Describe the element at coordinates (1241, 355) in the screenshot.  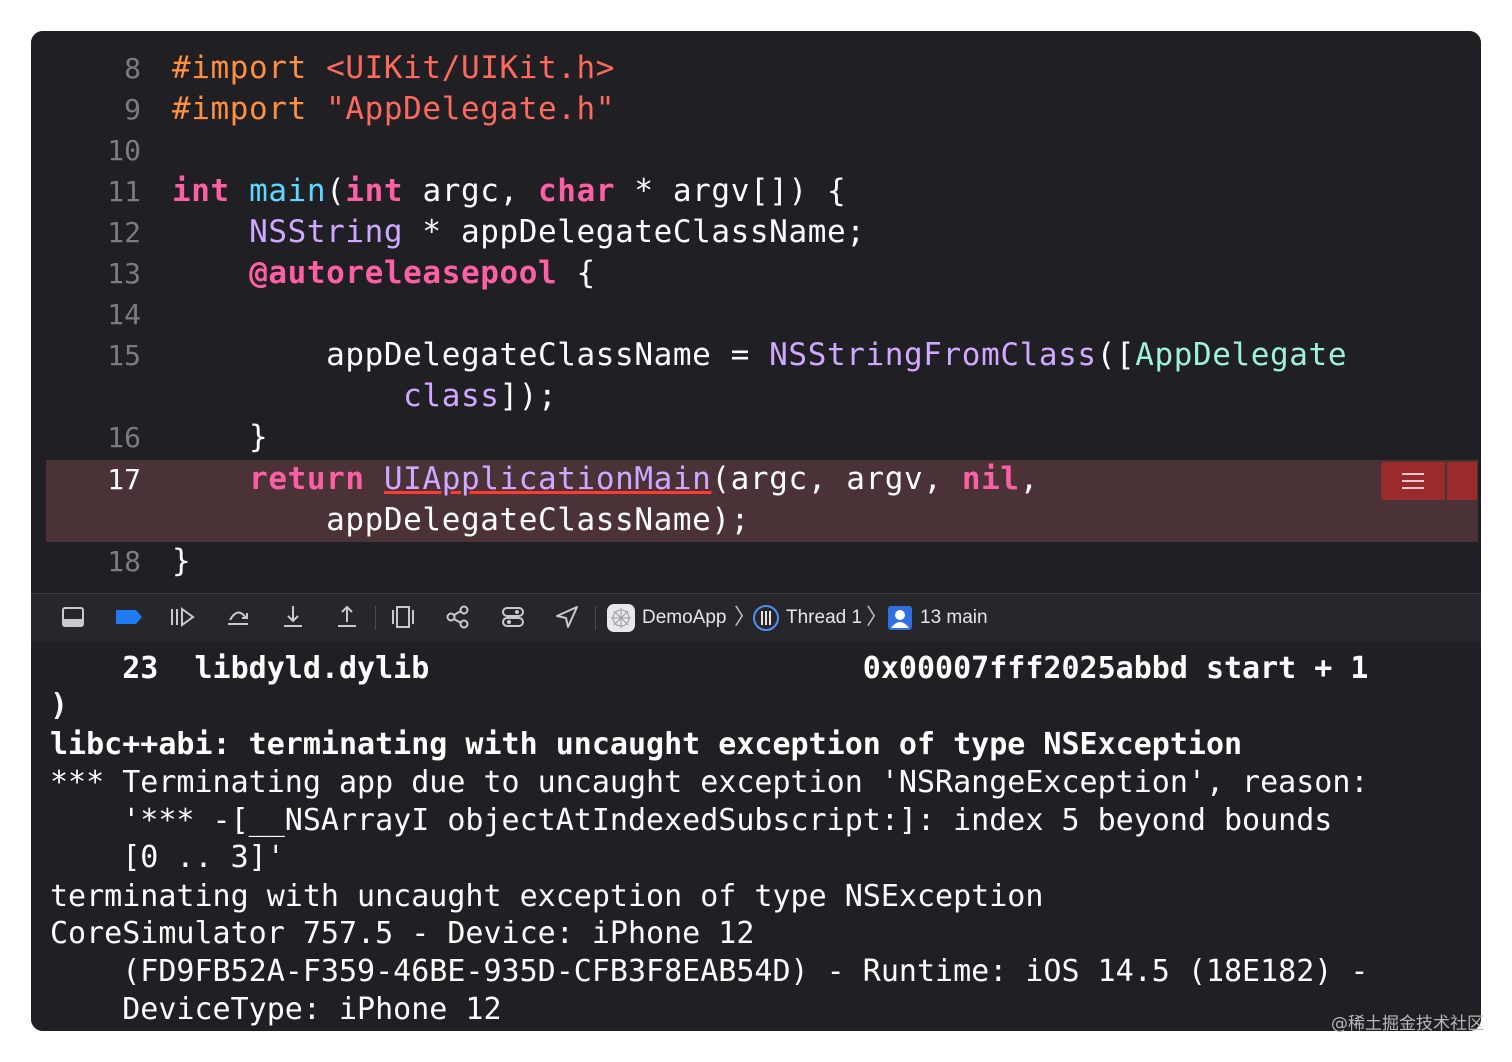
I see `code-token: AppDelegate` at that location.